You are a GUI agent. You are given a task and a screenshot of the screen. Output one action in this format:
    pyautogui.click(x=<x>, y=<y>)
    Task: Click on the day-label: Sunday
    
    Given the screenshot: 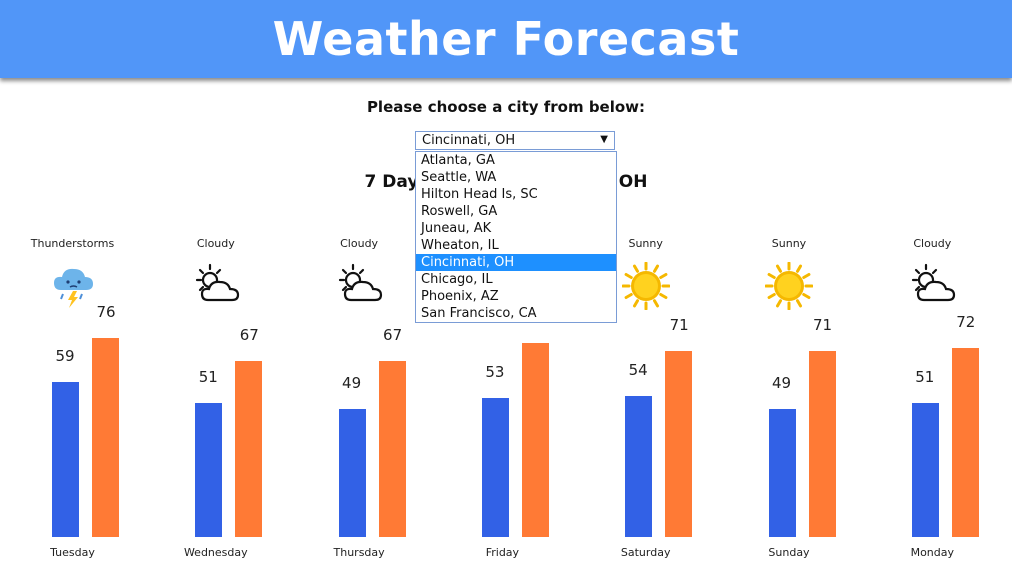 What is the action you would take?
    pyautogui.click(x=789, y=552)
    